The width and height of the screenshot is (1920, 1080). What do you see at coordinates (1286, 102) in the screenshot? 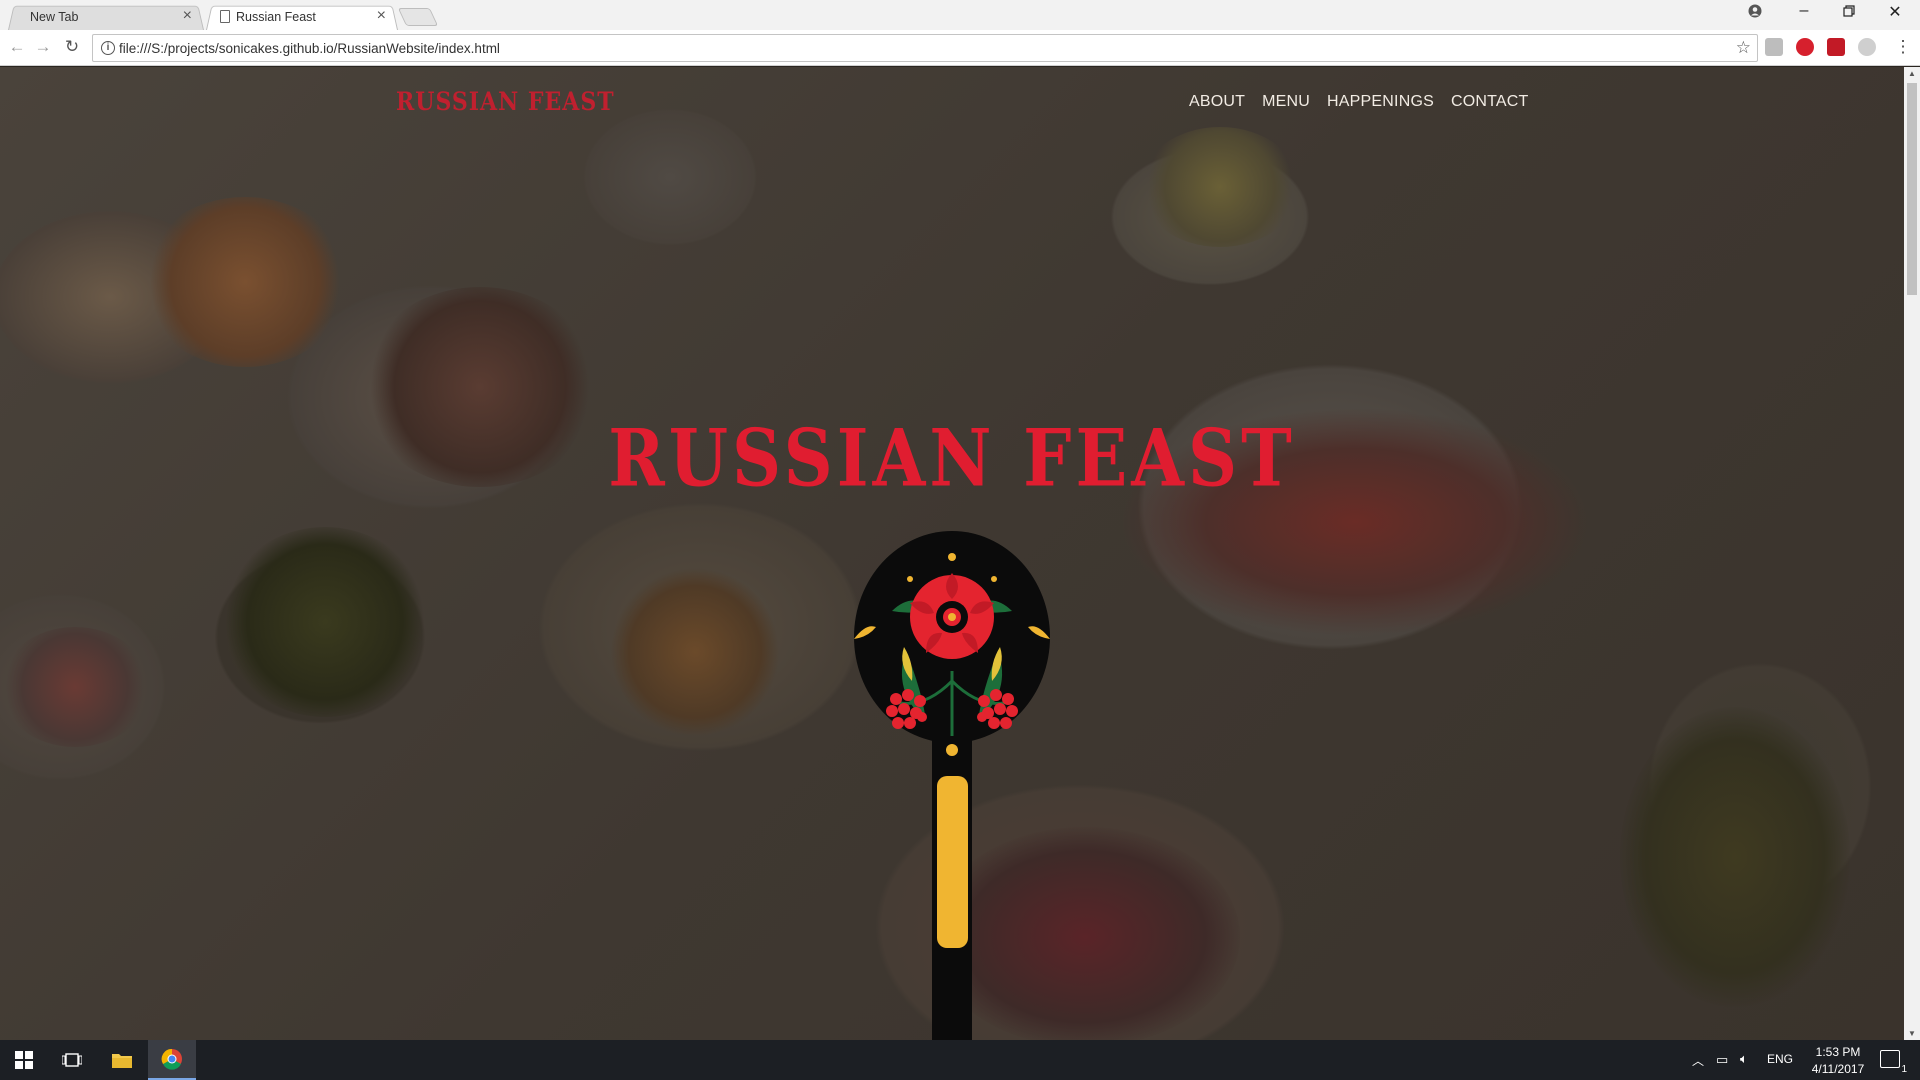
I see `nav-menu: MENU` at bounding box center [1286, 102].